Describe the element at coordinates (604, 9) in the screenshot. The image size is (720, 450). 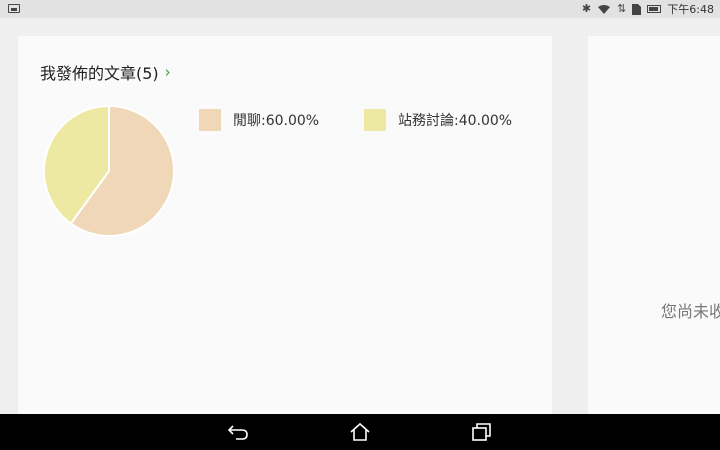
I see `wifi-icon` at that location.